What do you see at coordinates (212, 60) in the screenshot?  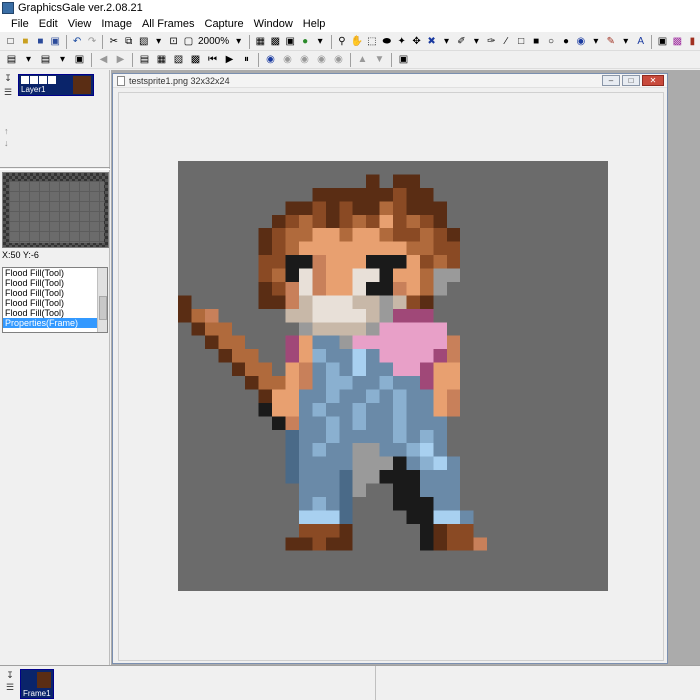 I see `rewind-icon: ⏮` at bounding box center [212, 60].